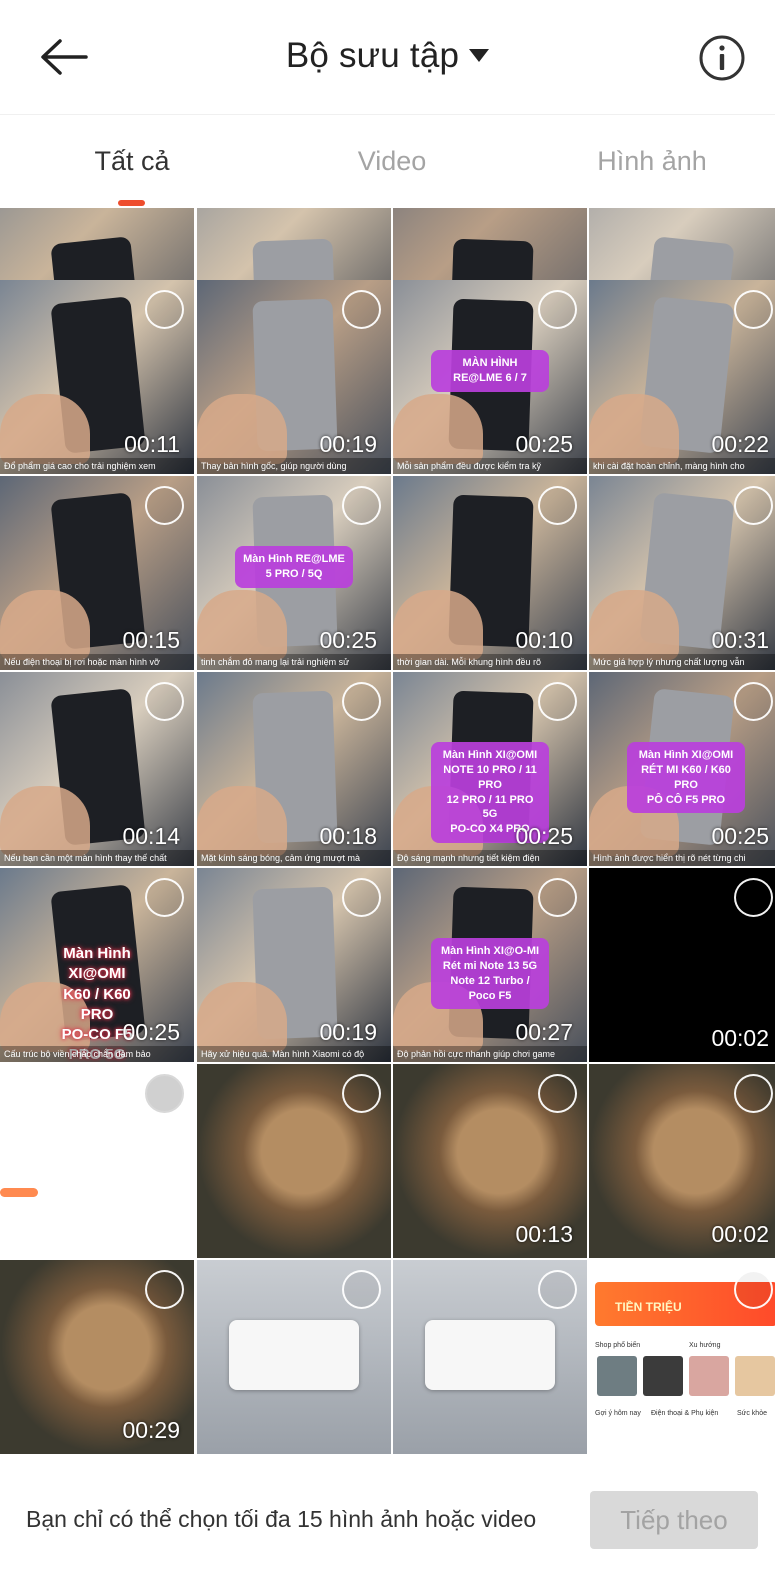  What do you see at coordinates (490, 1161) in the screenshot?
I see `media-item: 00:13` at bounding box center [490, 1161].